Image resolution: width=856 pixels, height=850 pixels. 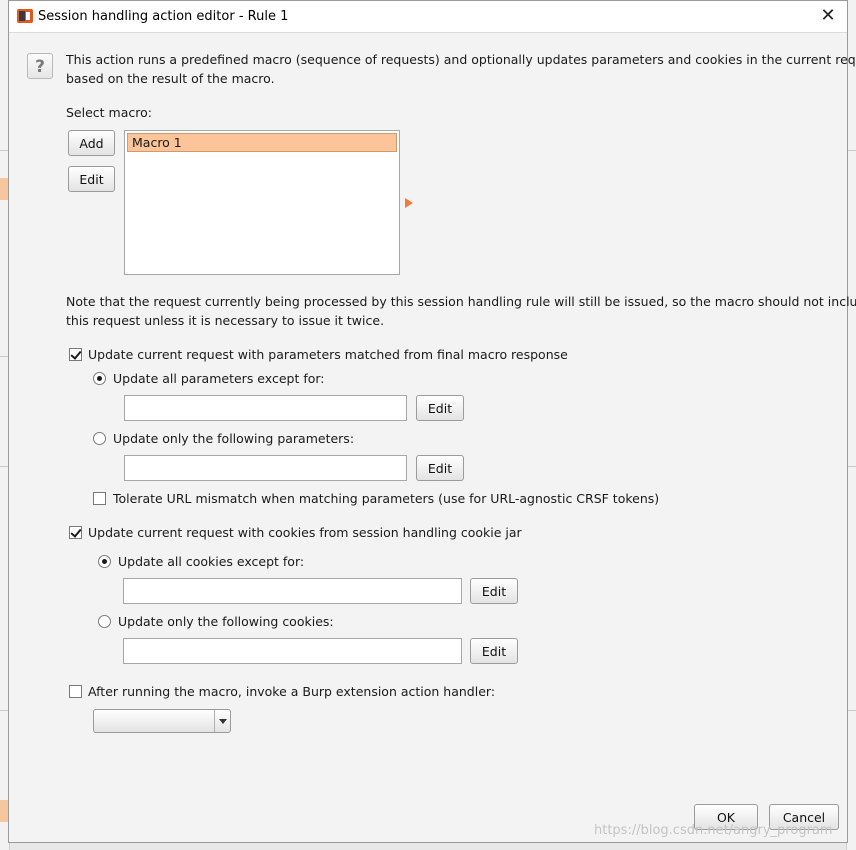 I want to click on update-only-cookies-label: Update only the following cookies:, so click(x=226, y=621).